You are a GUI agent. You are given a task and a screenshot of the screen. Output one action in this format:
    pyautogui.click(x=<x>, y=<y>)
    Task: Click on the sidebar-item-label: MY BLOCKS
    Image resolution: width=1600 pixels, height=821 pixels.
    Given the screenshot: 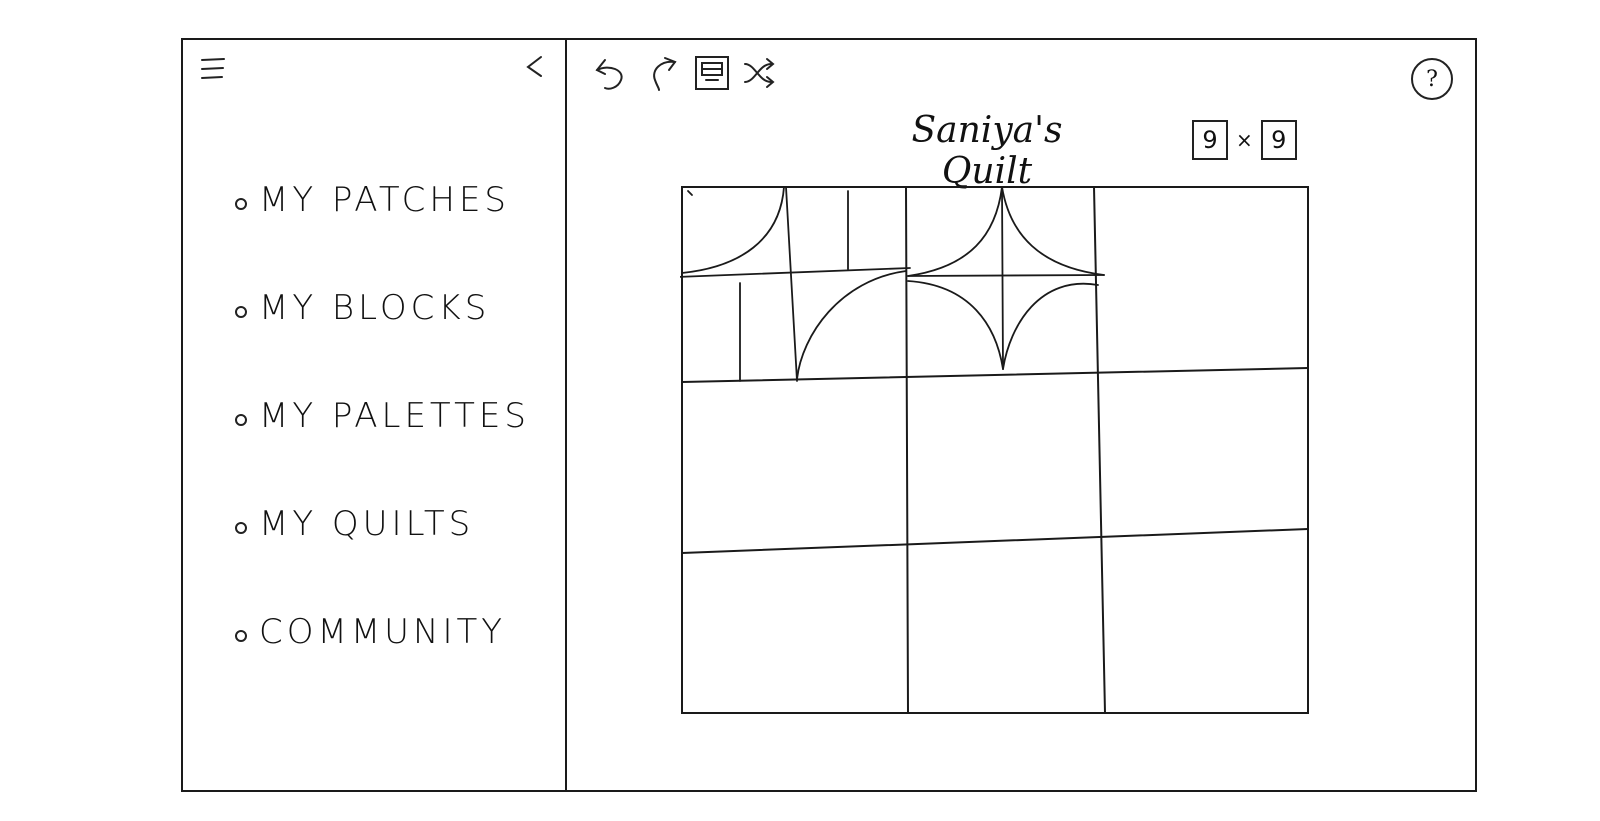 What is the action you would take?
    pyautogui.click(x=375, y=308)
    